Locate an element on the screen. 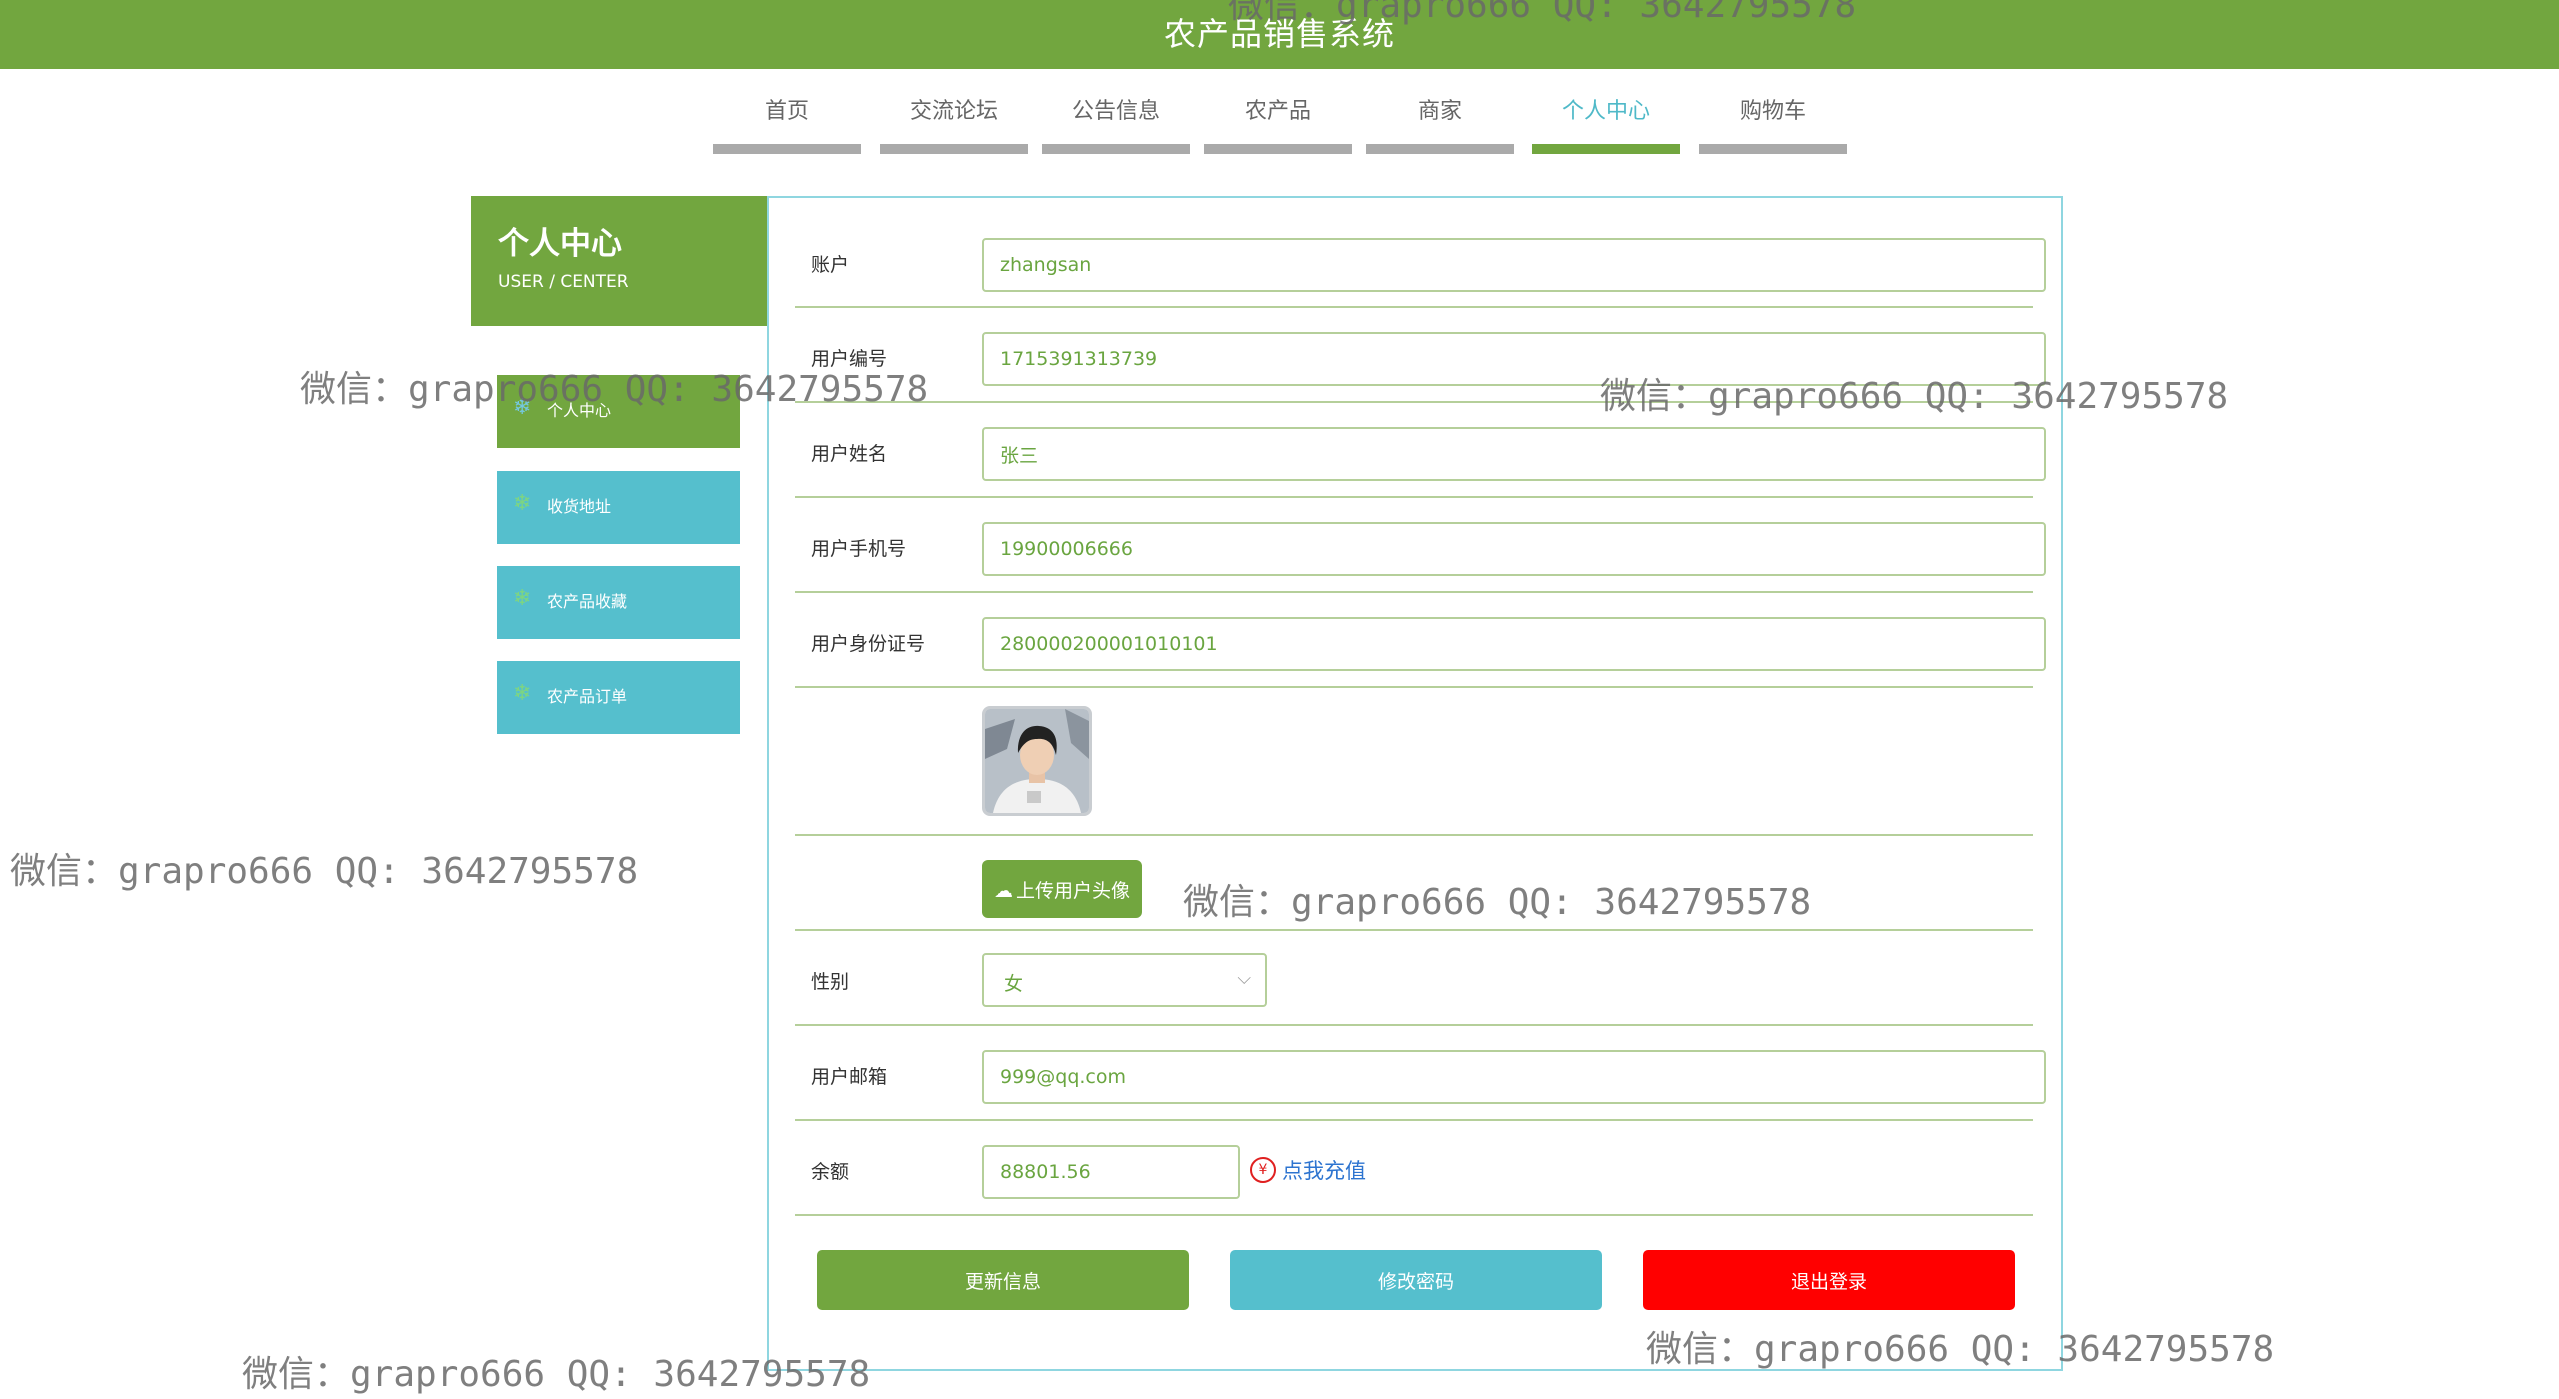 The width and height of the screenshot is (2559, 1399). form-row-phone: 用户手机号 is located at coordinates (1420, 544).